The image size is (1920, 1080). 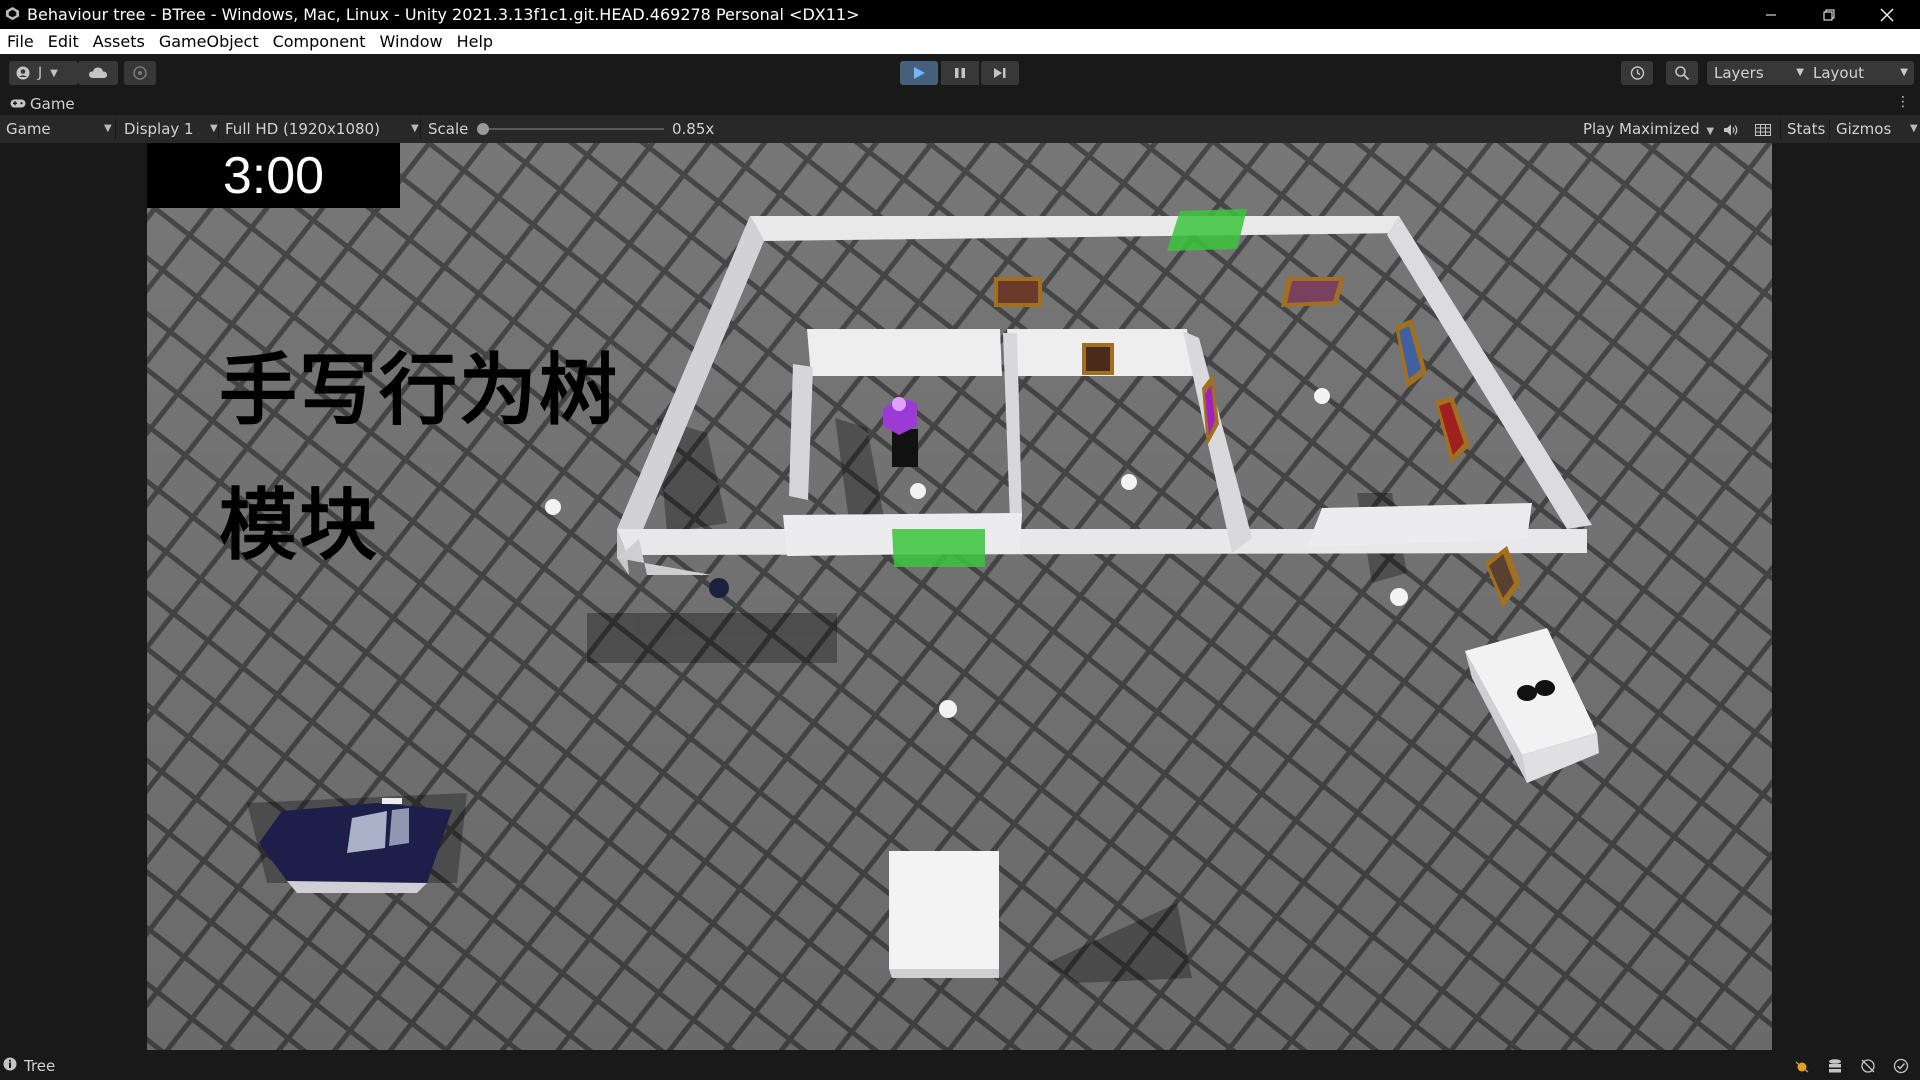 I want to click on close-button, so click(x=1887, y=14).